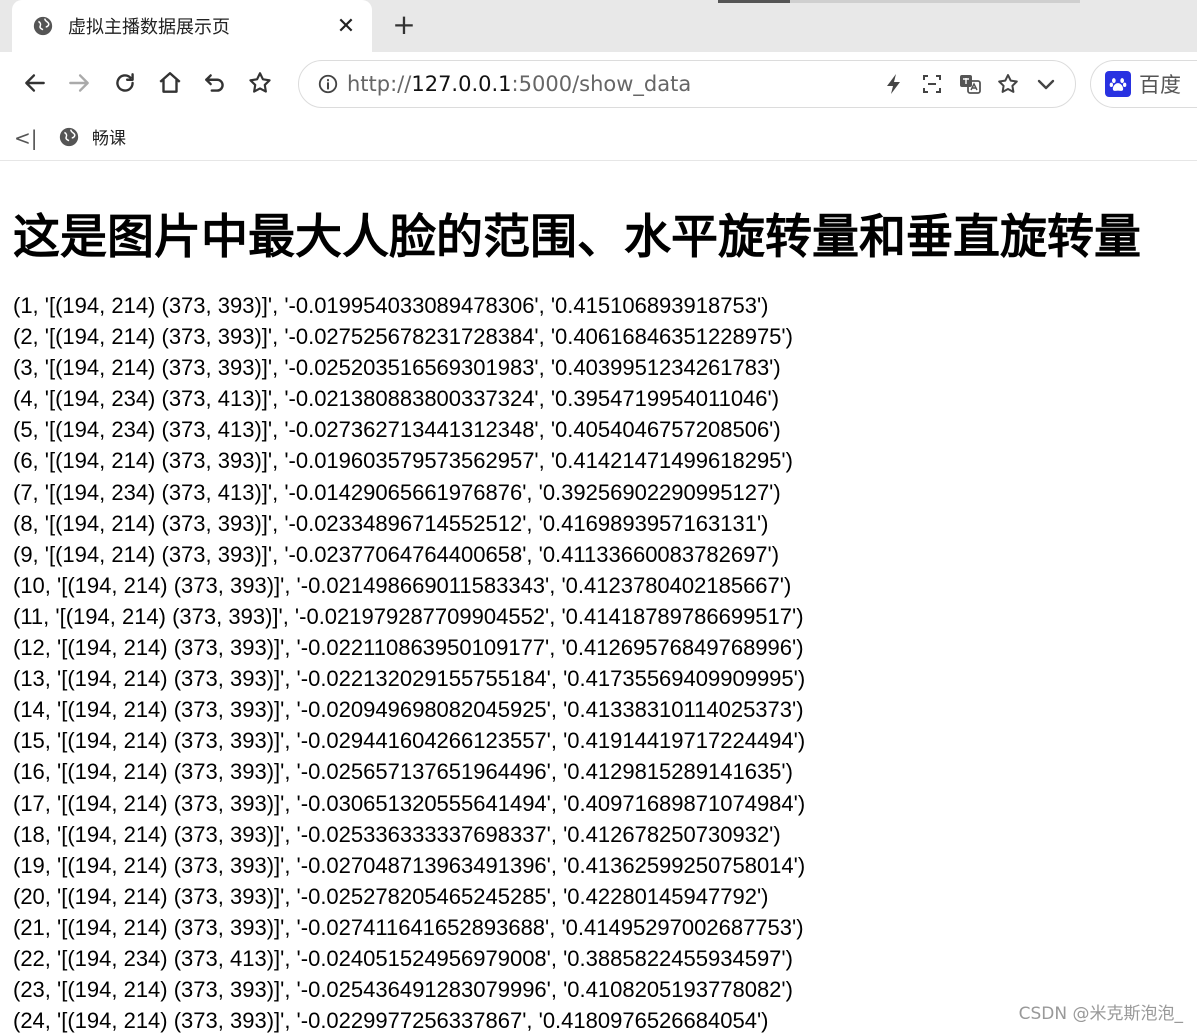 Image resolution: width=1197 pixels, height=1036 pixels. I want to click on browser-toolbar: http://127.0.0.1:5000/show_data 百度, so click(598, 84).